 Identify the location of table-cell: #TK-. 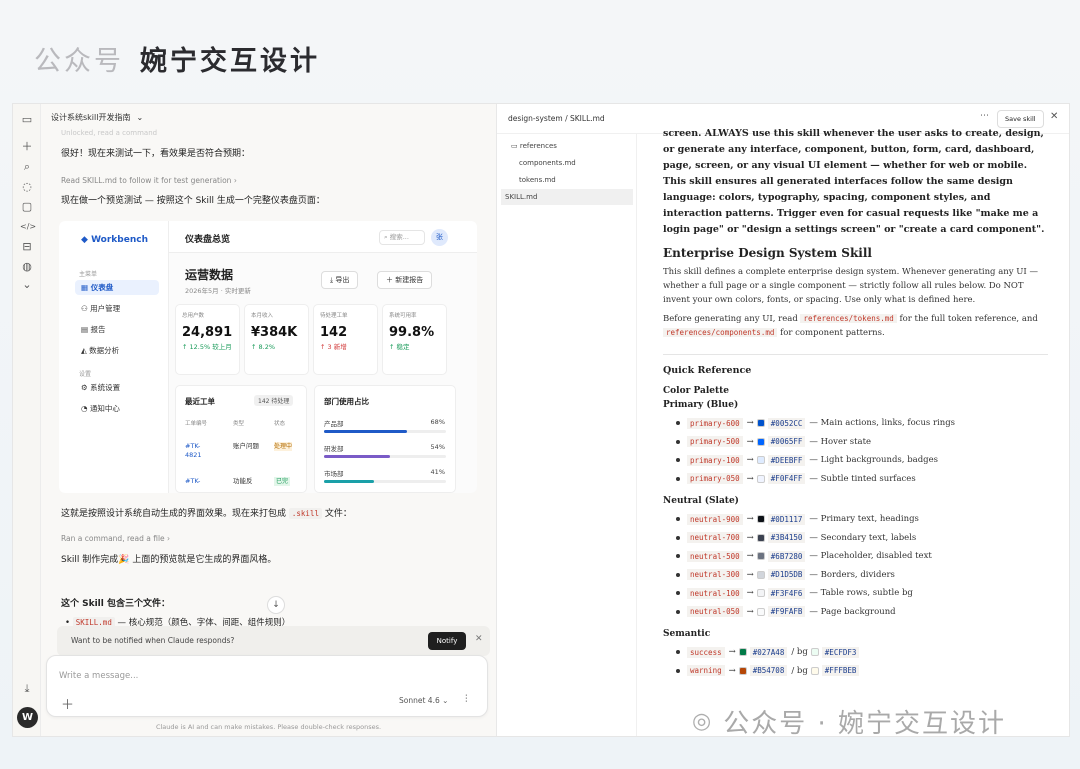
(192, 481).